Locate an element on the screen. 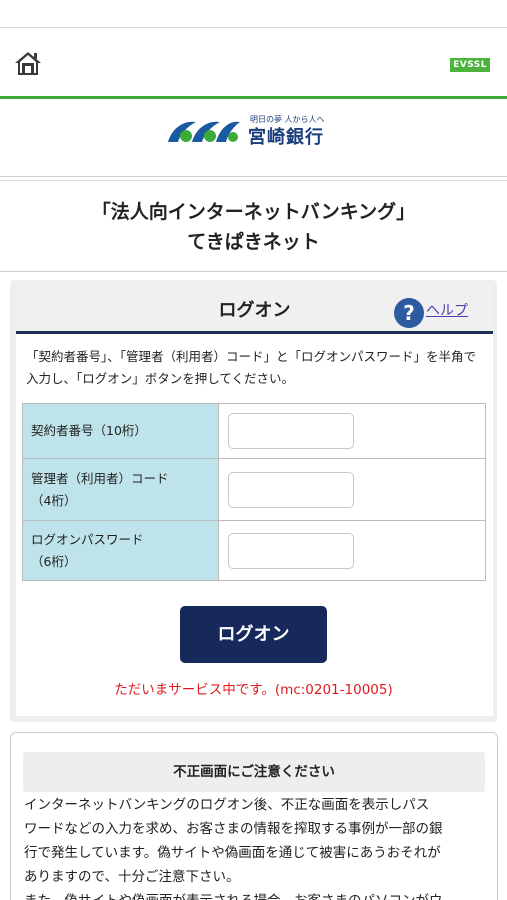 This screenshot has height=900, width=507. service-status: ただいまサービス中です。(mc:0201-10005) is located at coordinates (253, 690).